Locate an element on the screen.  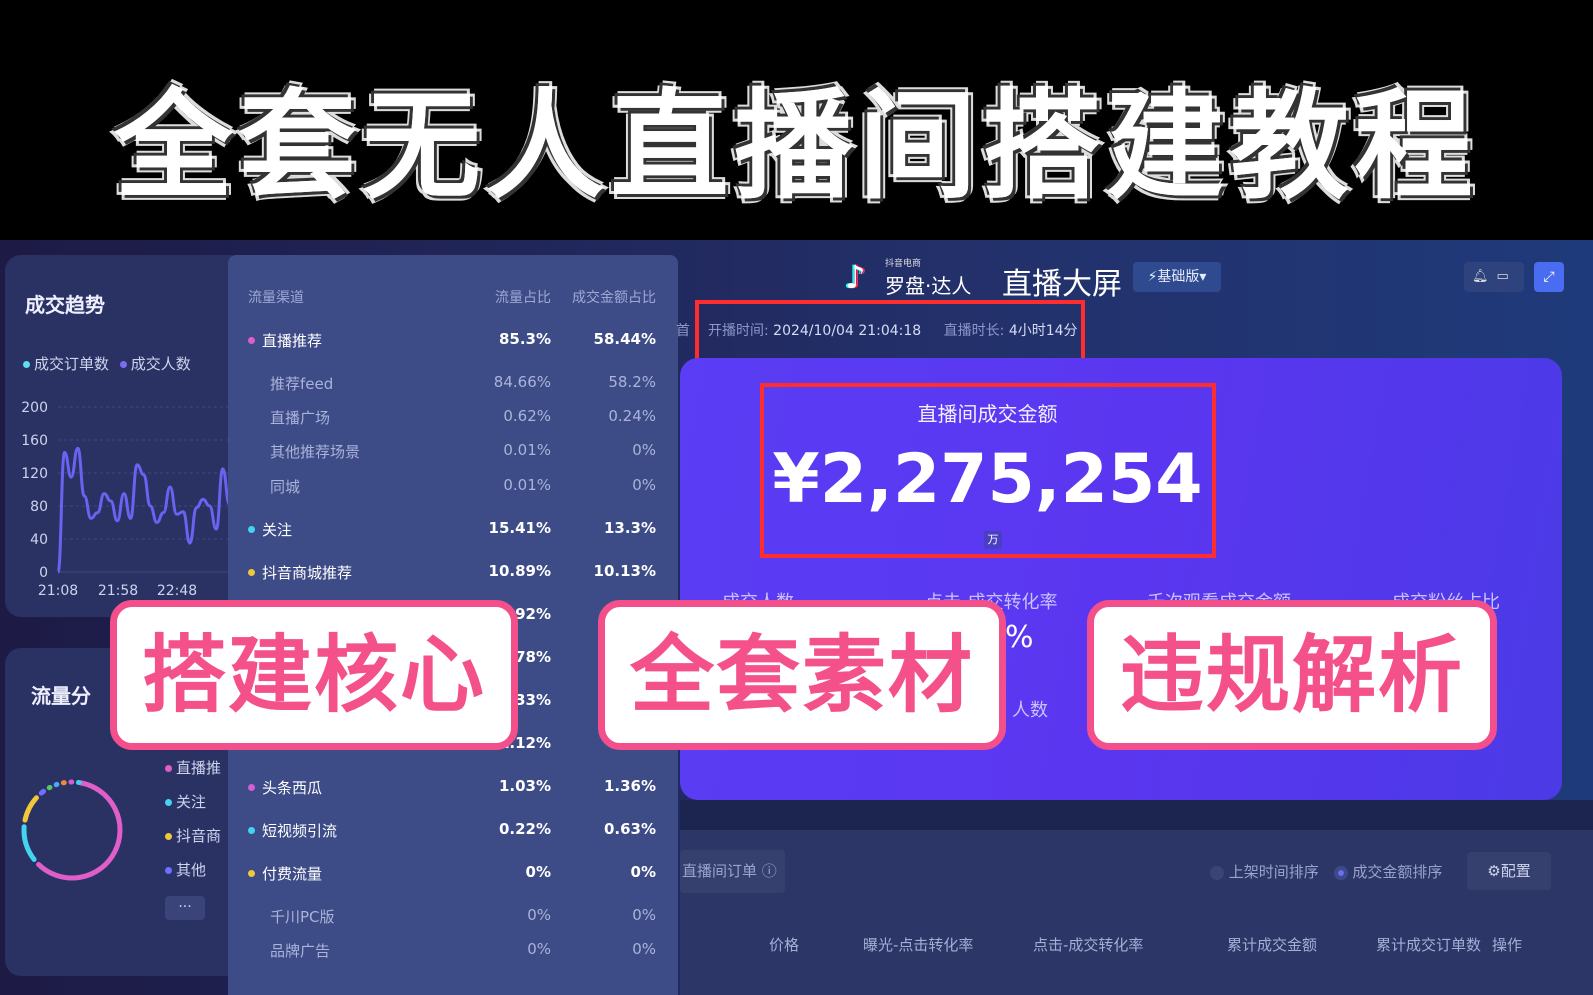
legend-dot-buyers is located at coordinates (123, 364).